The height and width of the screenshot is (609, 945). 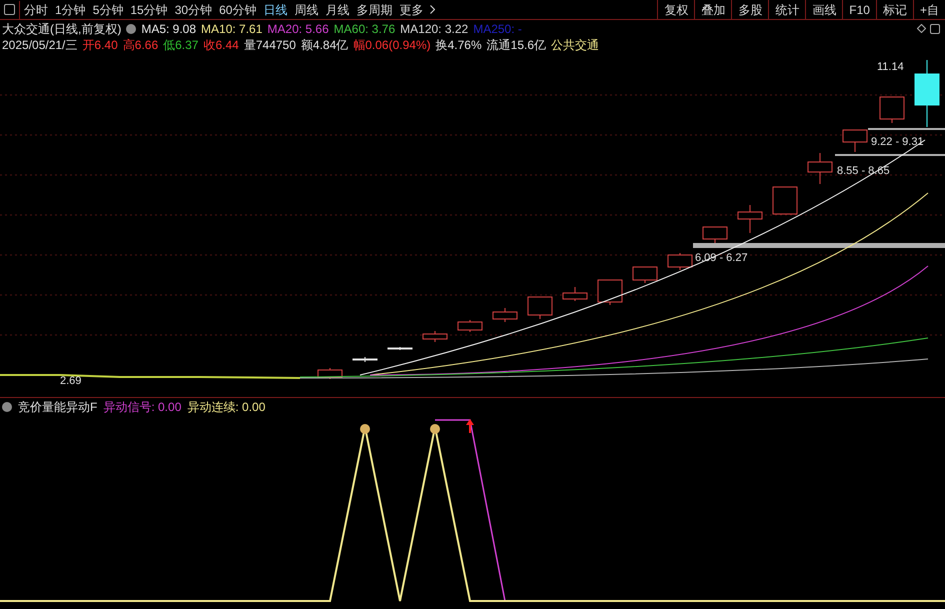 I want to click on toolbar-button: 复权, so click(x=675, y=9).